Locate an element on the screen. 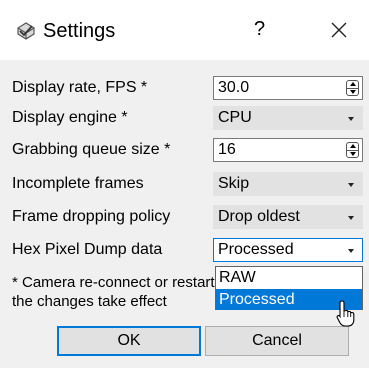 The width and height of the screenshot is (369, 368). display-rate-value: 30.0 is located at coordinates (234, 87).